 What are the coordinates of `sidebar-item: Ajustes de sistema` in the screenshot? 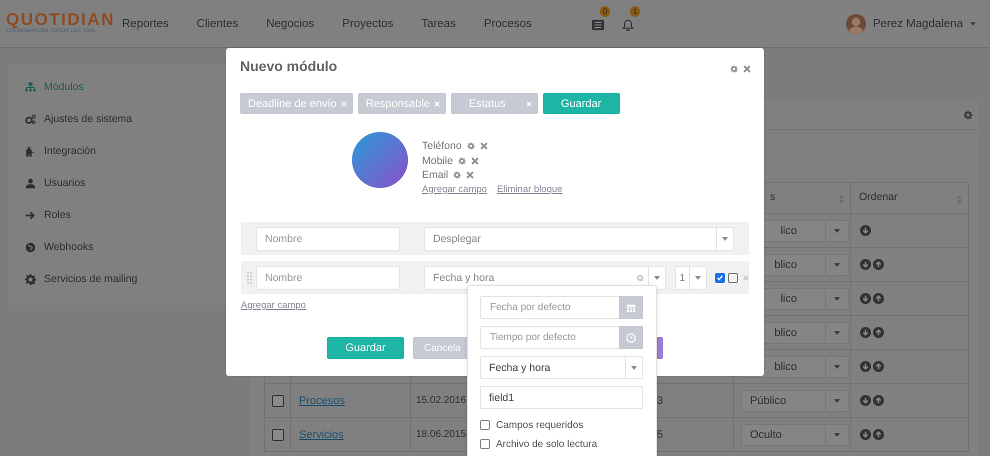 It's located at (116, 119).